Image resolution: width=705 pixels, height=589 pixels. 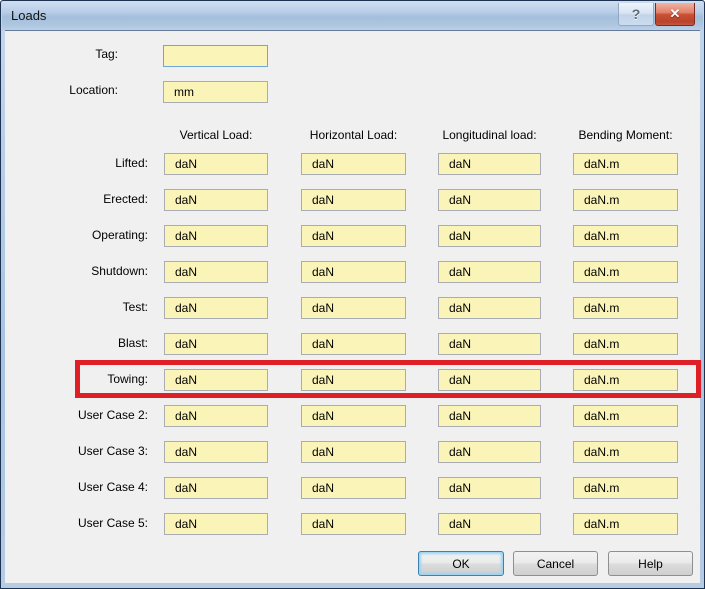 I want to click on lifted-bending-moment-input, so click(x=625, y=164).